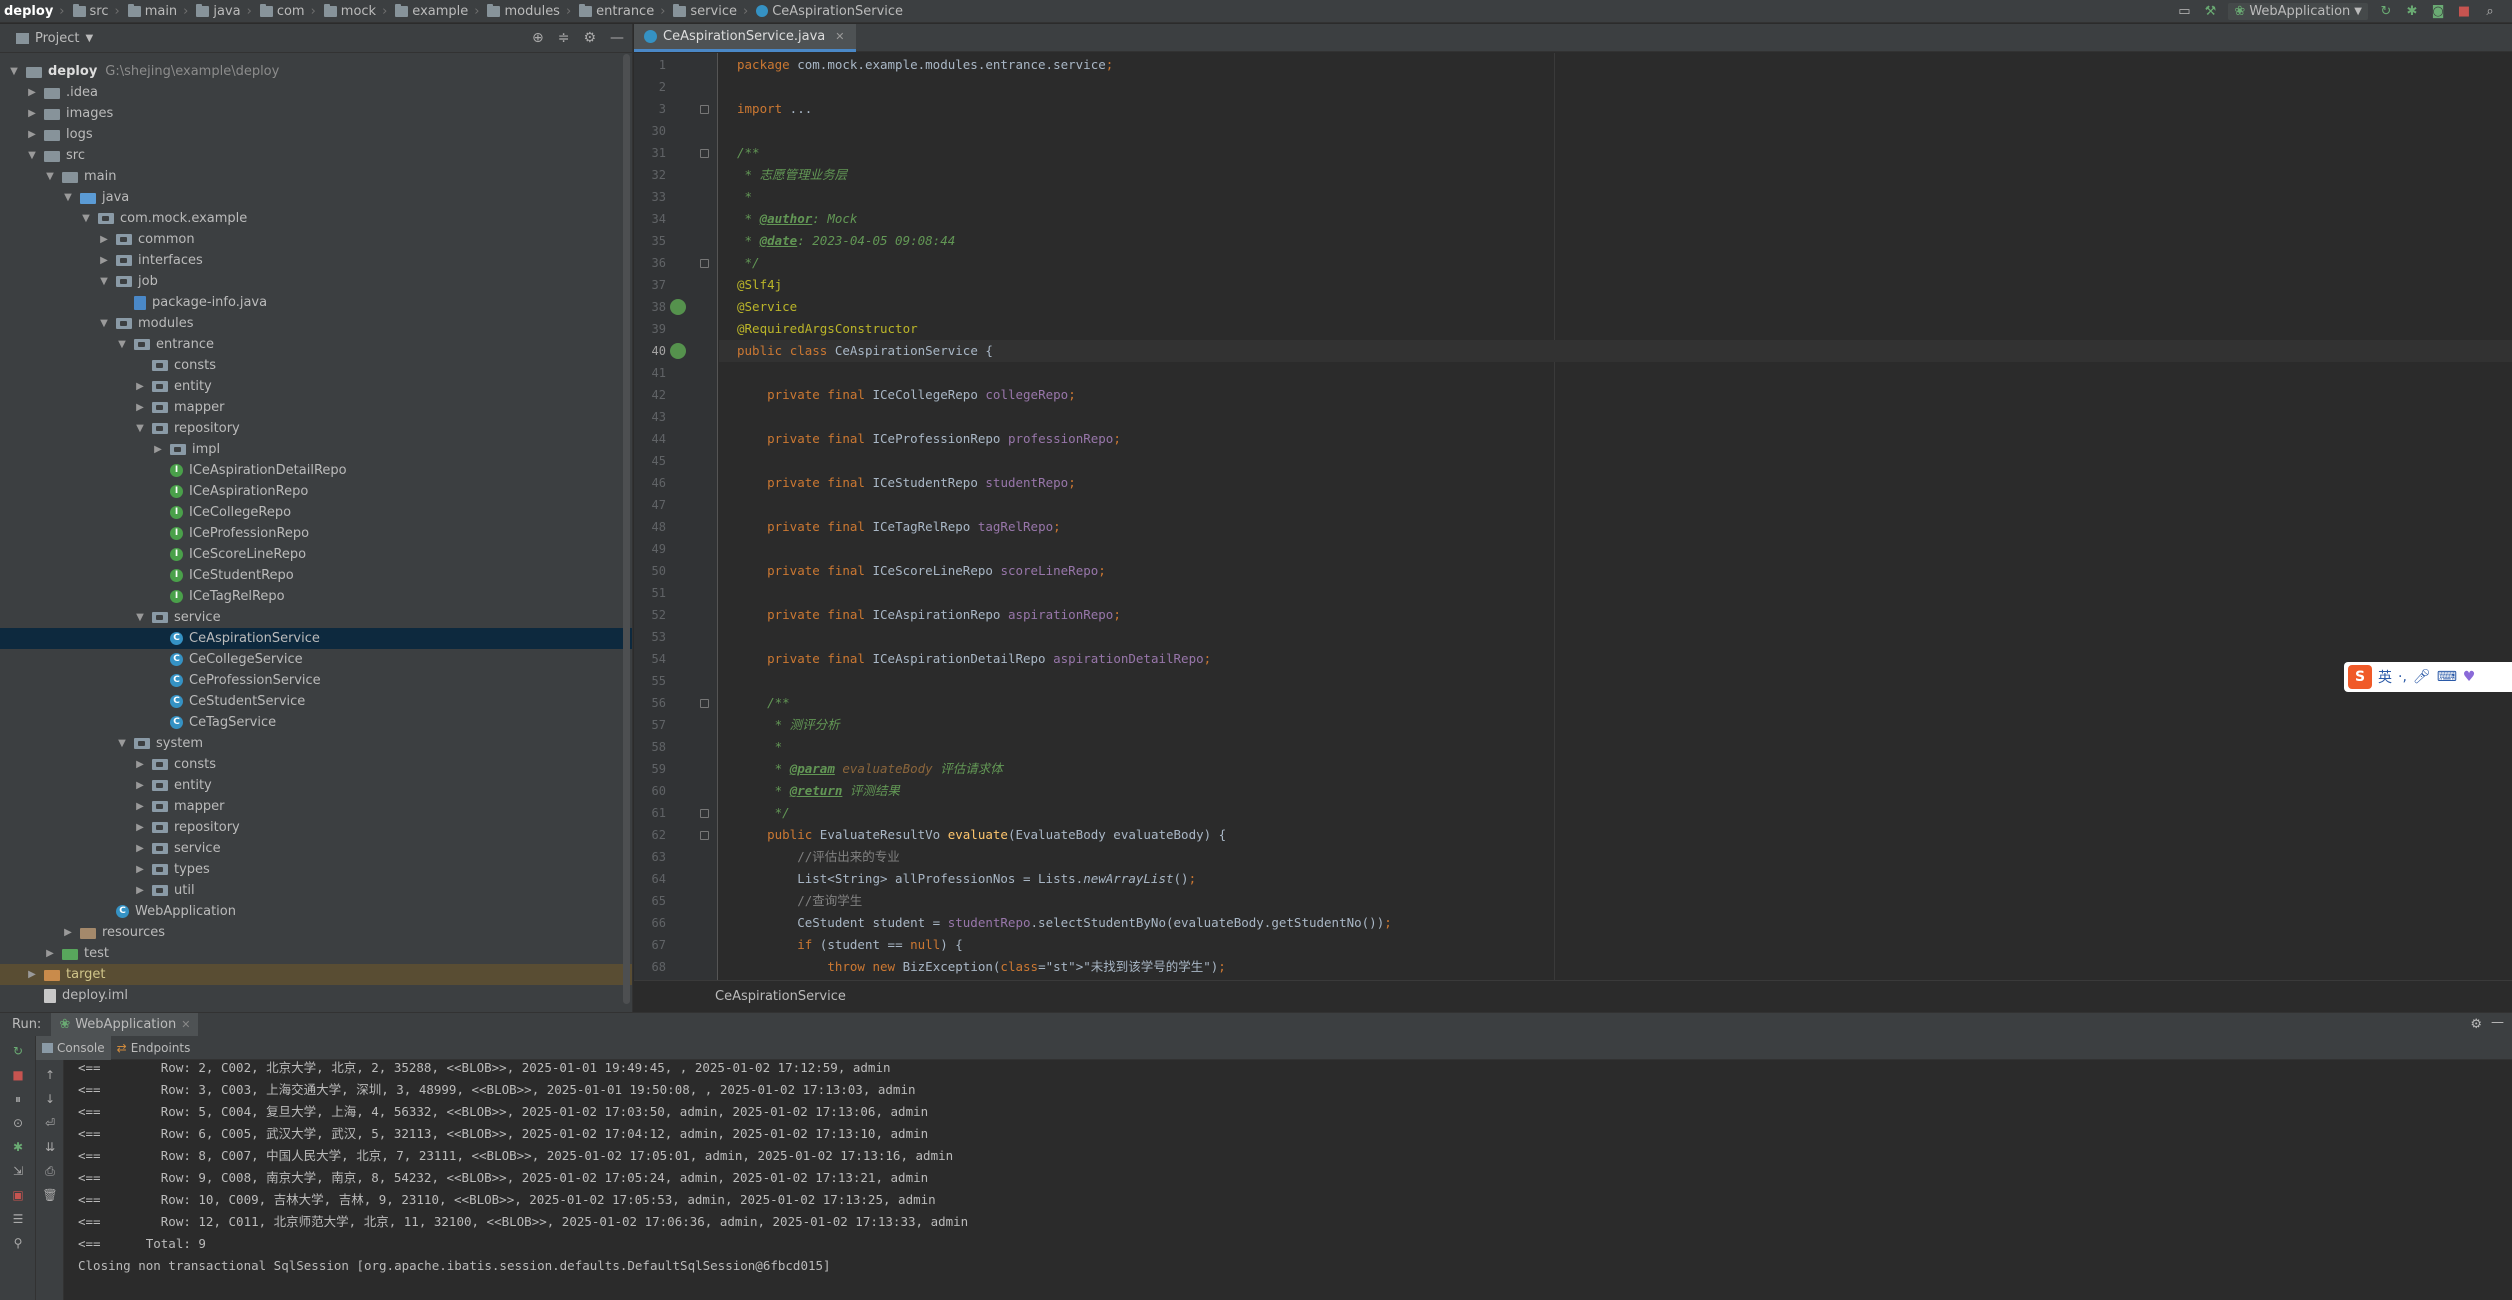  What do you see at coordinates (34, 11) in the screenshot?
I see `breadcrumb-project: deploy ›` at bounding box center [34, 11].